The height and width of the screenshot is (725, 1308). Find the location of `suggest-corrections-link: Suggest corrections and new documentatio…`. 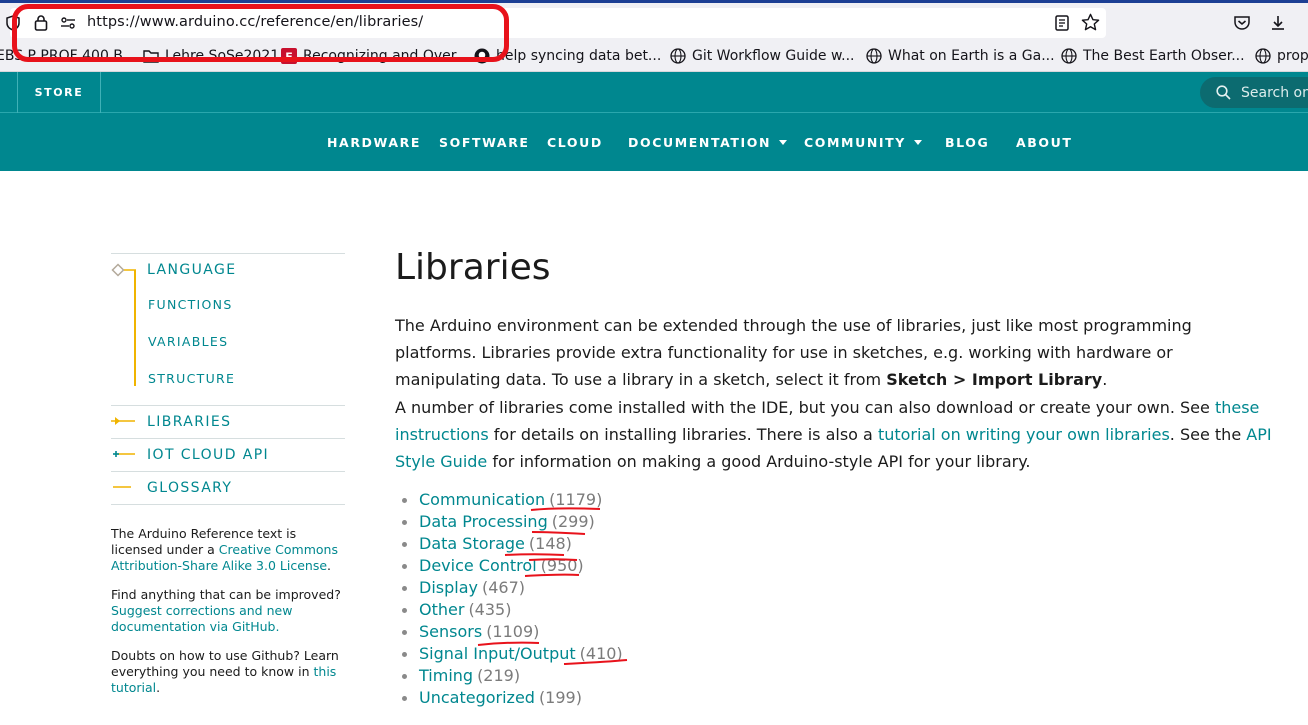

suggest-corrections-link: Suggest corrections and new documentatio… is located at coordinates (201, 618).